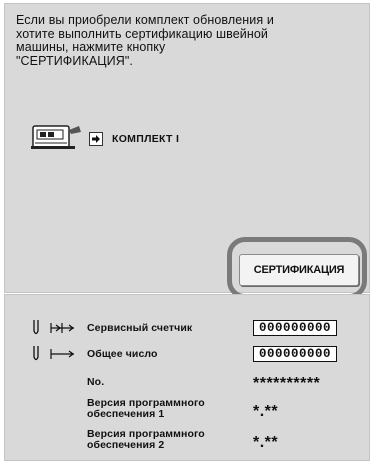  I want to click on software-version-2-row: Версия программного обеспечения 2 *.**, so click(188, 442).